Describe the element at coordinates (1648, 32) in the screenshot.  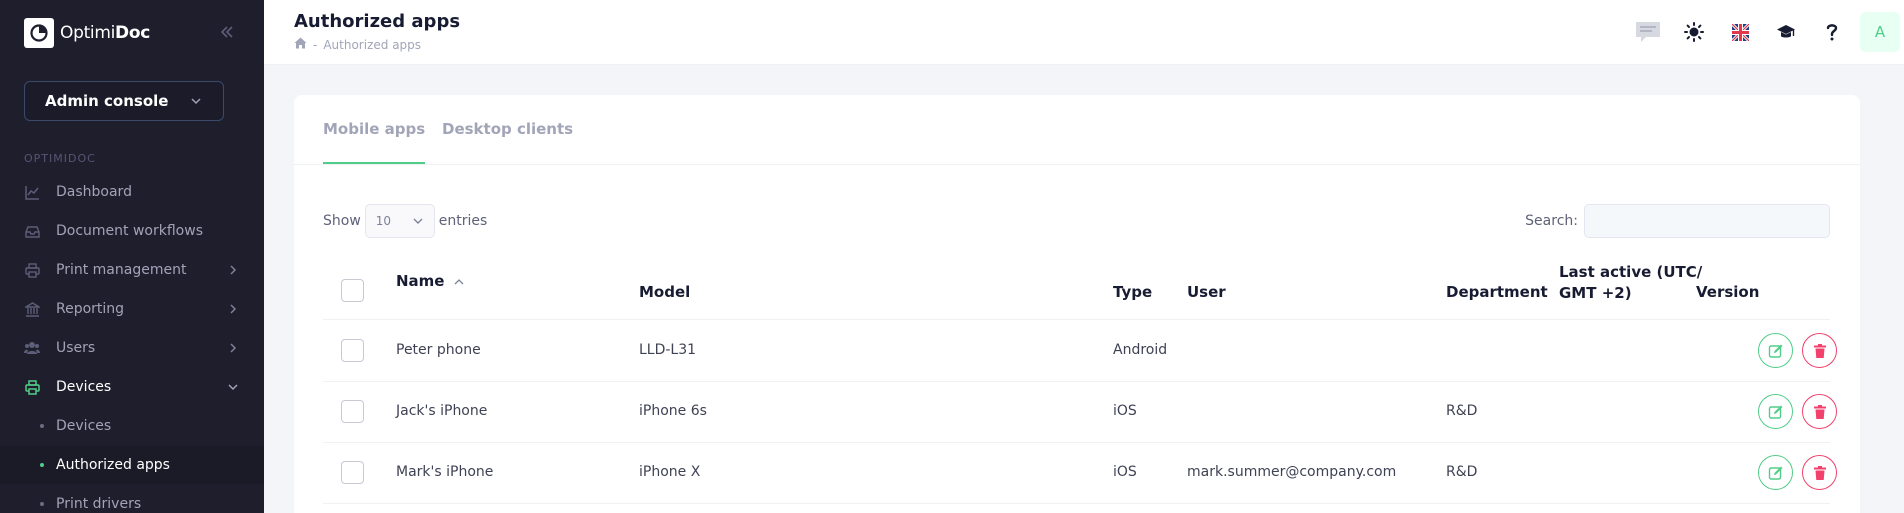
I see `chat-icon` at that location.